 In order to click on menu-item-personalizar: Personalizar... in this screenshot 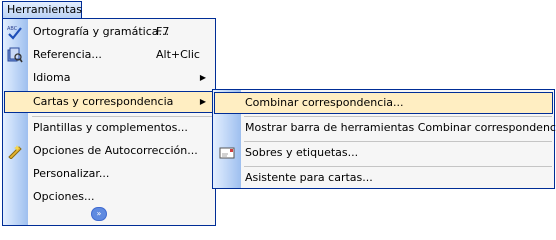, I will do `click(109, 174)`.